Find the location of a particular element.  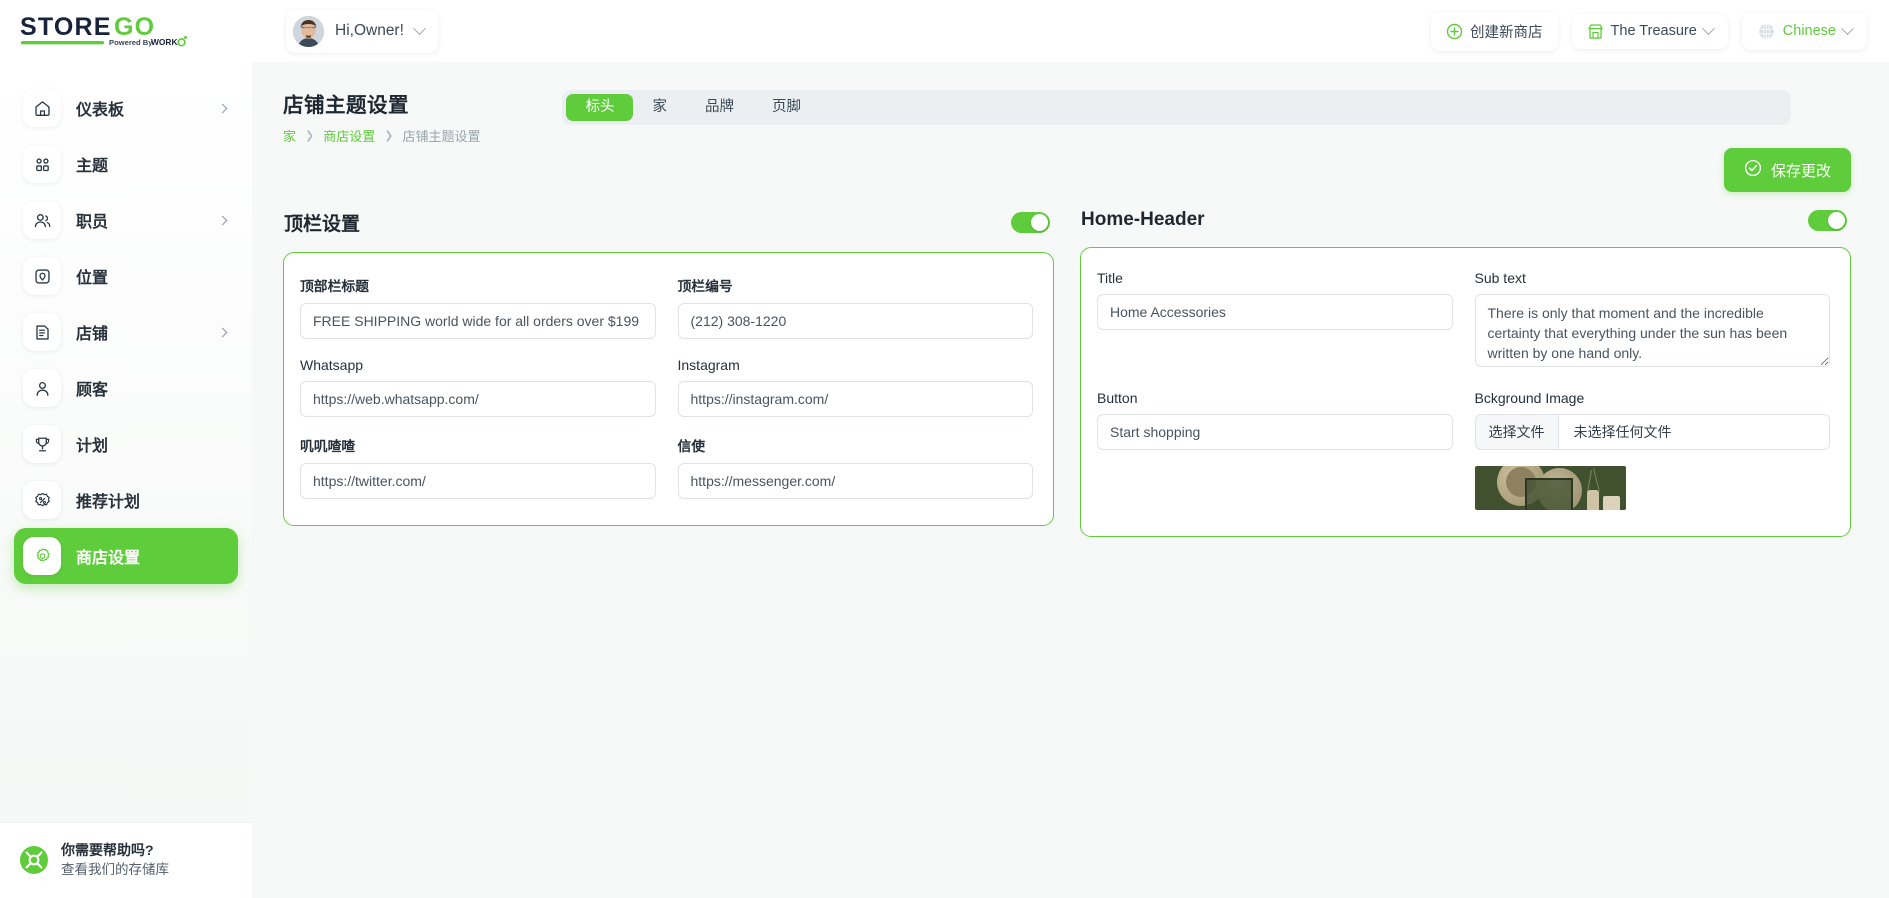

breadcrumb-item-current: 店铺主题设置 is located at coordinates (441, 136).